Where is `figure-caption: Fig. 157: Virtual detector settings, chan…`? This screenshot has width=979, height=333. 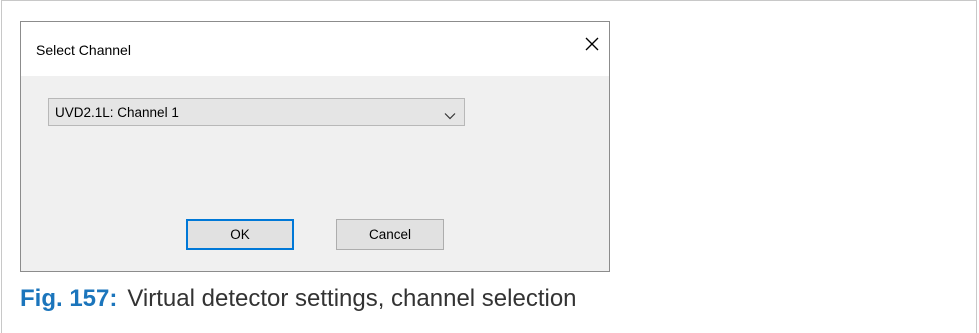
figure-caption: Fig. 157: Virtual detector settings, chan… is located at coordinates (298, 299).